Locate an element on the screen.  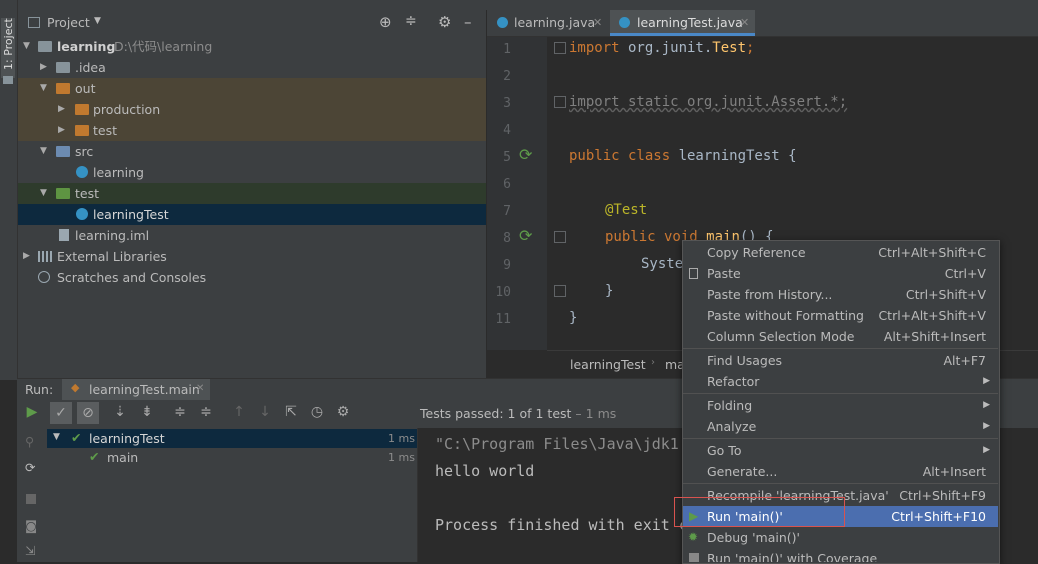
exit-icon: ⇲ is located at coordinates (30, 550).